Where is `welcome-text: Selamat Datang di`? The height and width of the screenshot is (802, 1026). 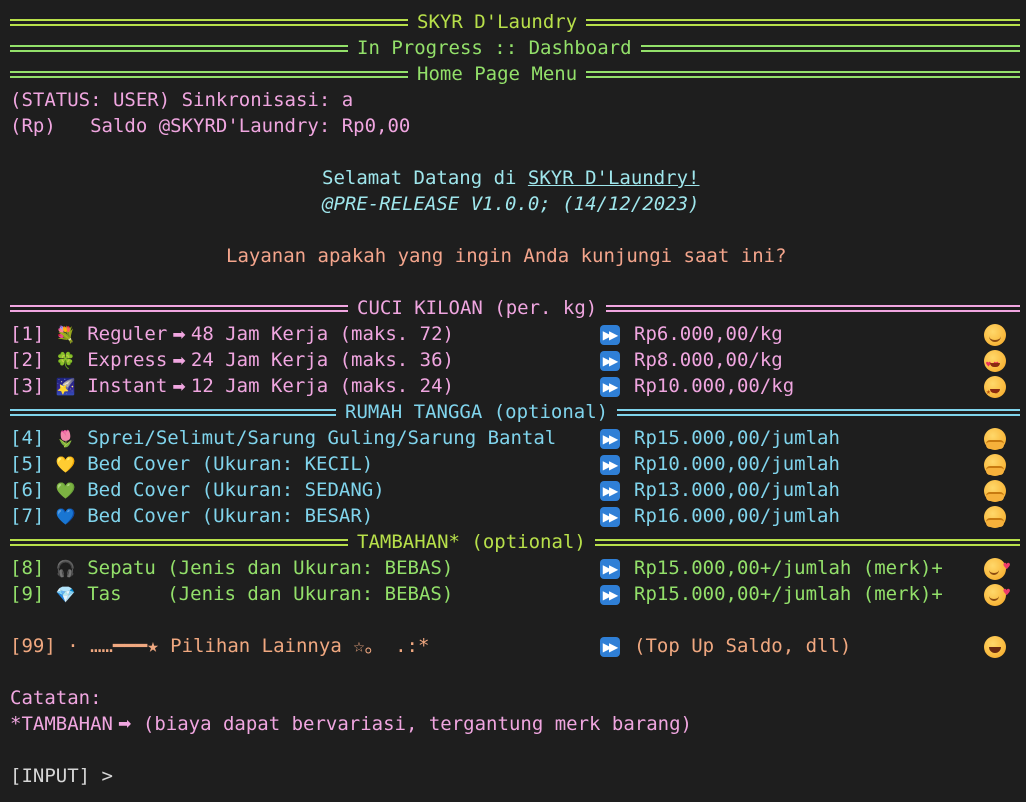 welcome-text: Selamat Datang di is located at coordinates (425, 178).